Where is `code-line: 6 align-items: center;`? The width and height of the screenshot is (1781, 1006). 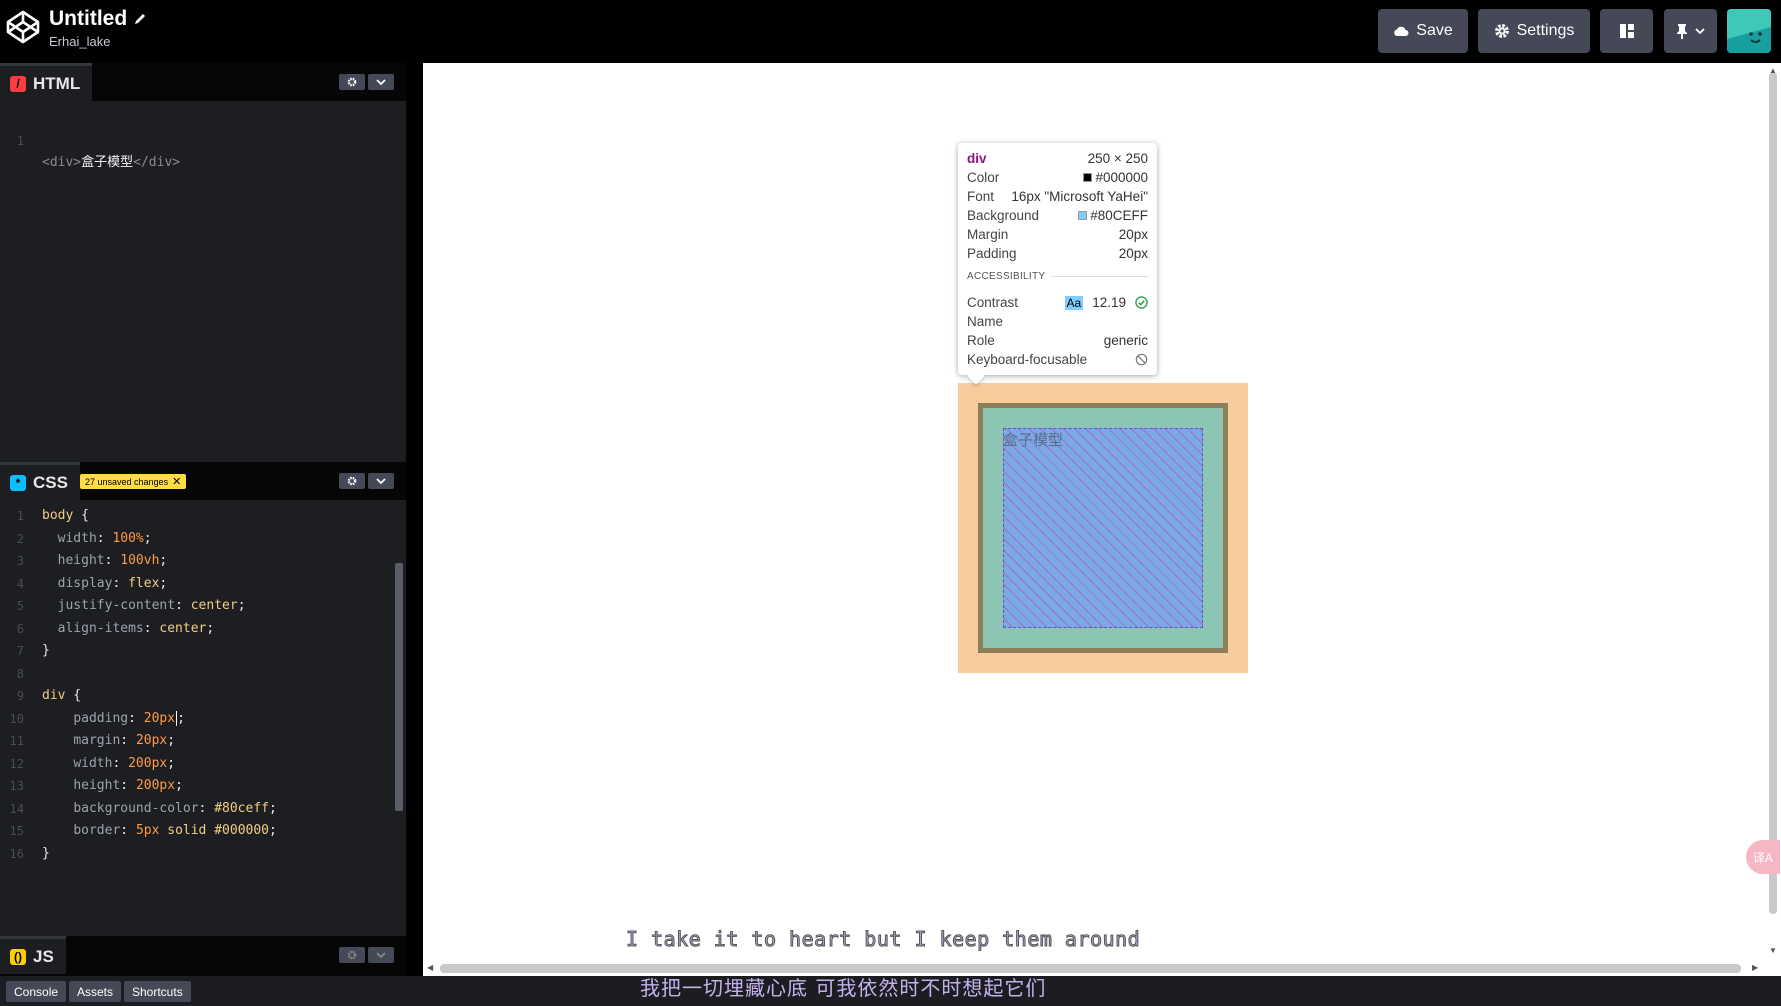
code-line: 6 align-items: center; is located at coordinates (115, 628).